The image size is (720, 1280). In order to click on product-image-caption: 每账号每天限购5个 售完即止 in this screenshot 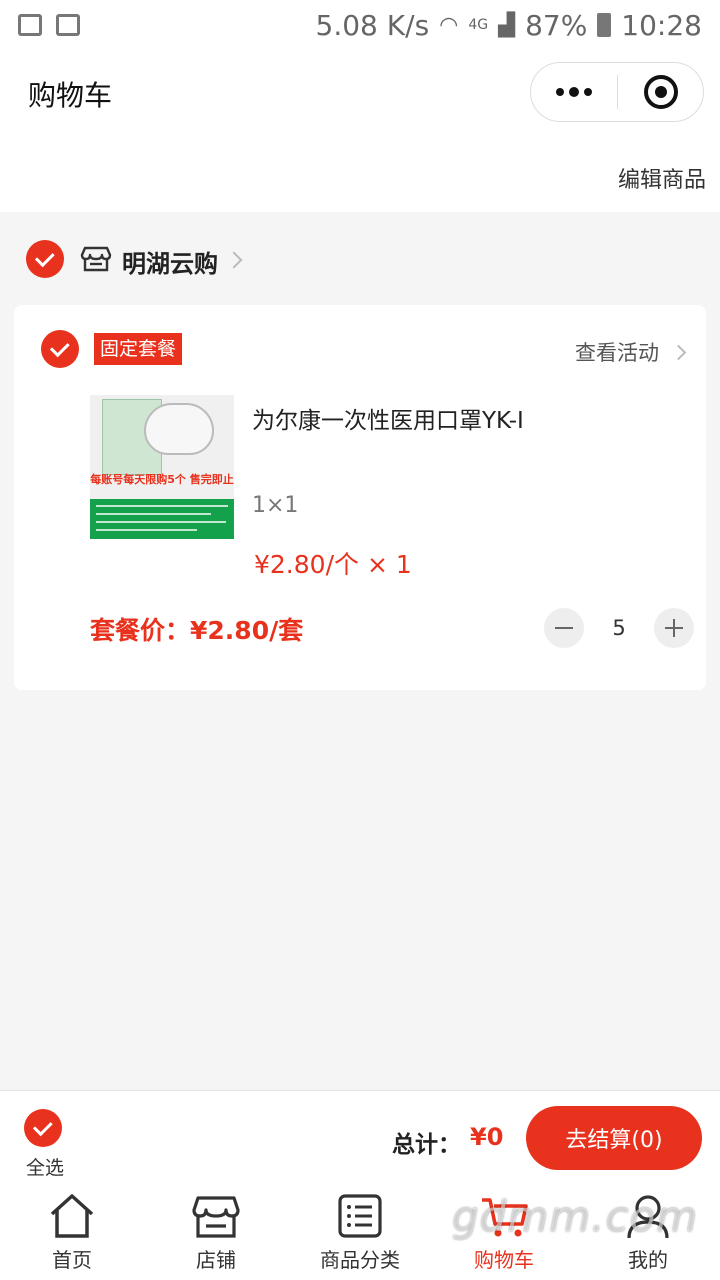, I will do `click(162, 479)`.